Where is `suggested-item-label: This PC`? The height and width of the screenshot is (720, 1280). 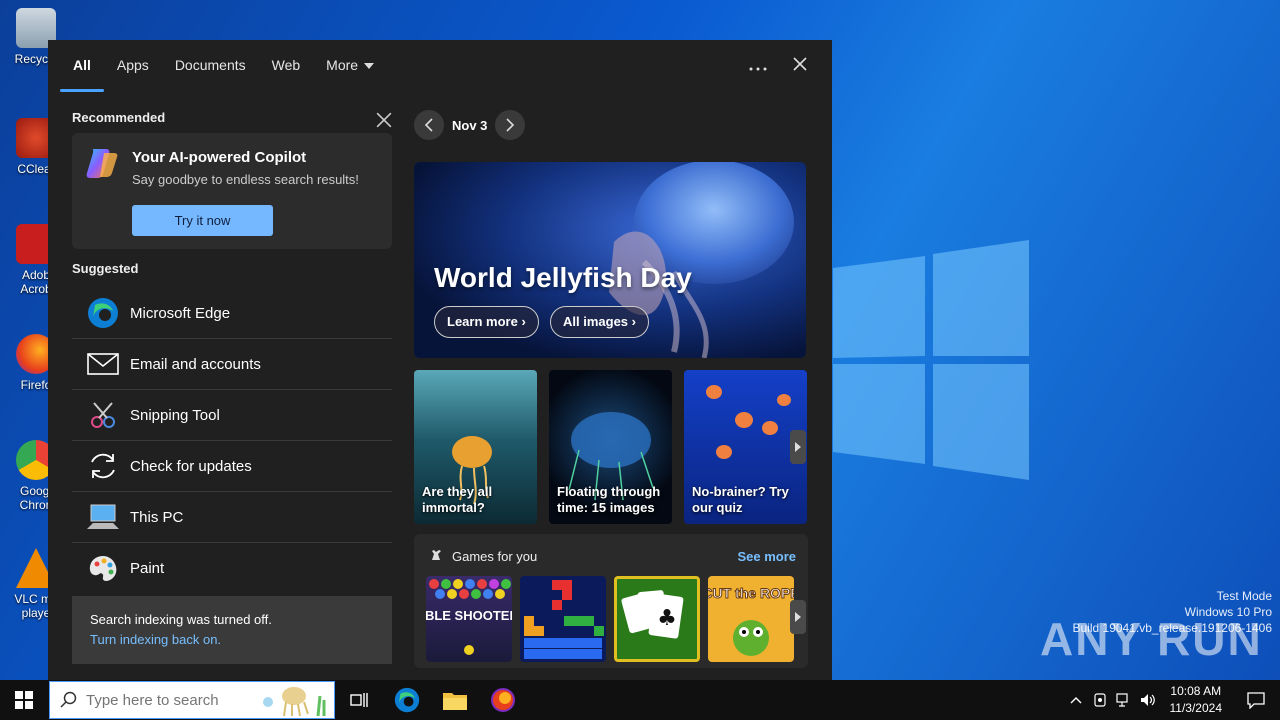
suggested-item-label: This PC is located at coordinates (157, 517).